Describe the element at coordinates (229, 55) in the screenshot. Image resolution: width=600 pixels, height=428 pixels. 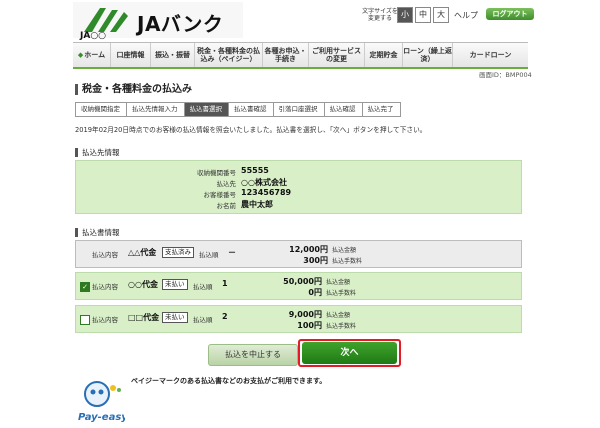
I see `nav-tax-payment: 税金・各種料金の払込み（ペイジー）` at that location.